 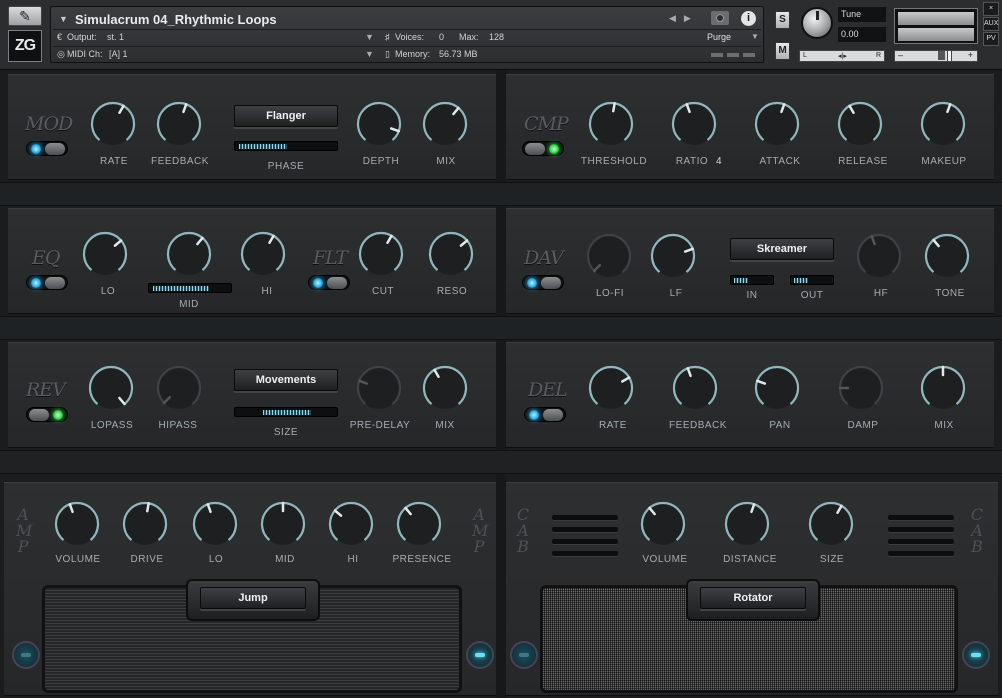 I want to click on dav-type-menu: Skreamer, so click(x=782, y=249).